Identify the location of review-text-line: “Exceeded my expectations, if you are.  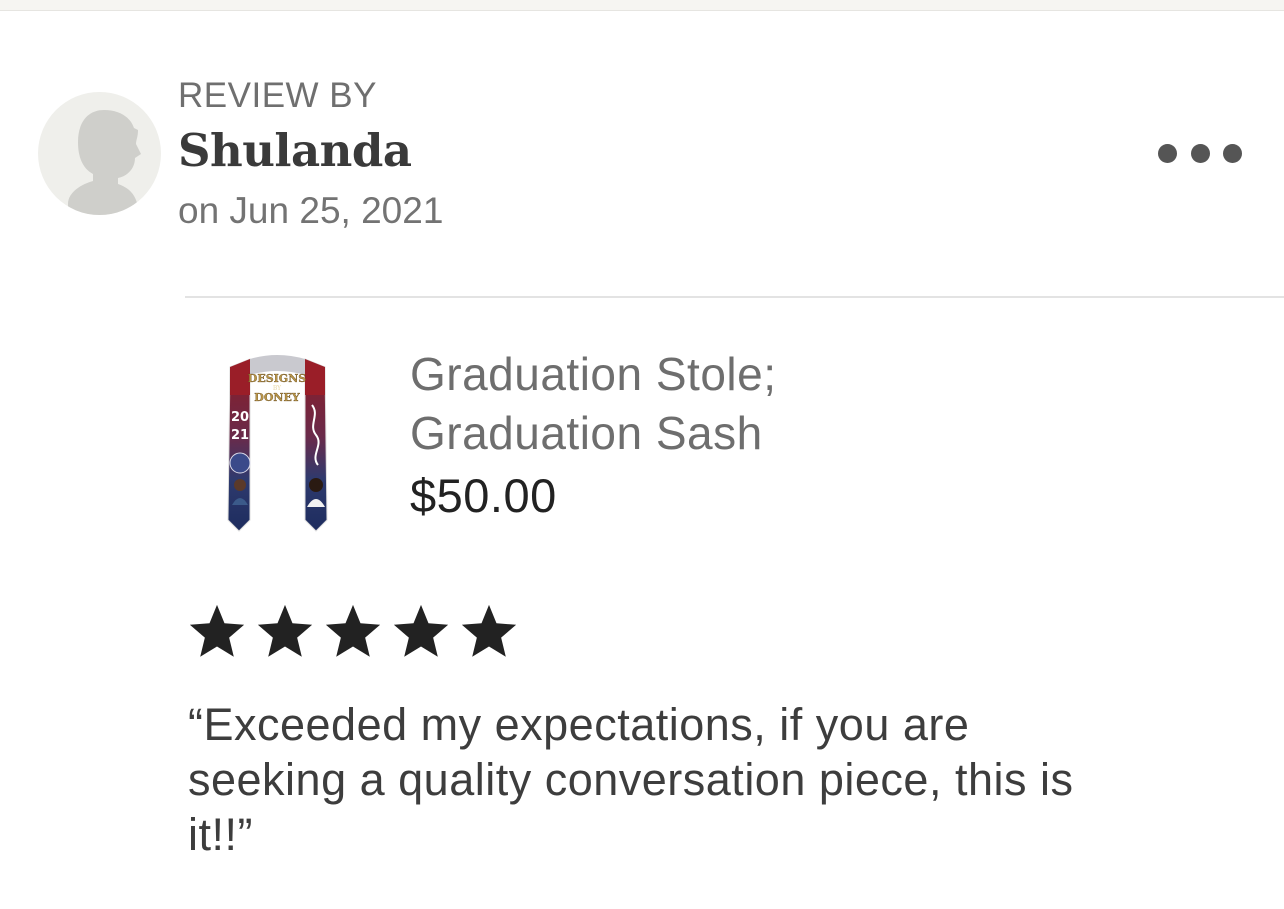
(579, 724).